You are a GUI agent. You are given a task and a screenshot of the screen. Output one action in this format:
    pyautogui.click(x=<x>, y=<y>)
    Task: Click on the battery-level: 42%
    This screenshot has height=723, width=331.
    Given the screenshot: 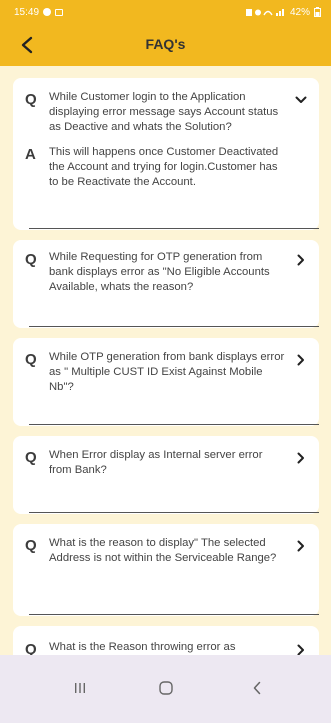 What is the action you would take?
    pyautogui.click(x=299, y=12)
    